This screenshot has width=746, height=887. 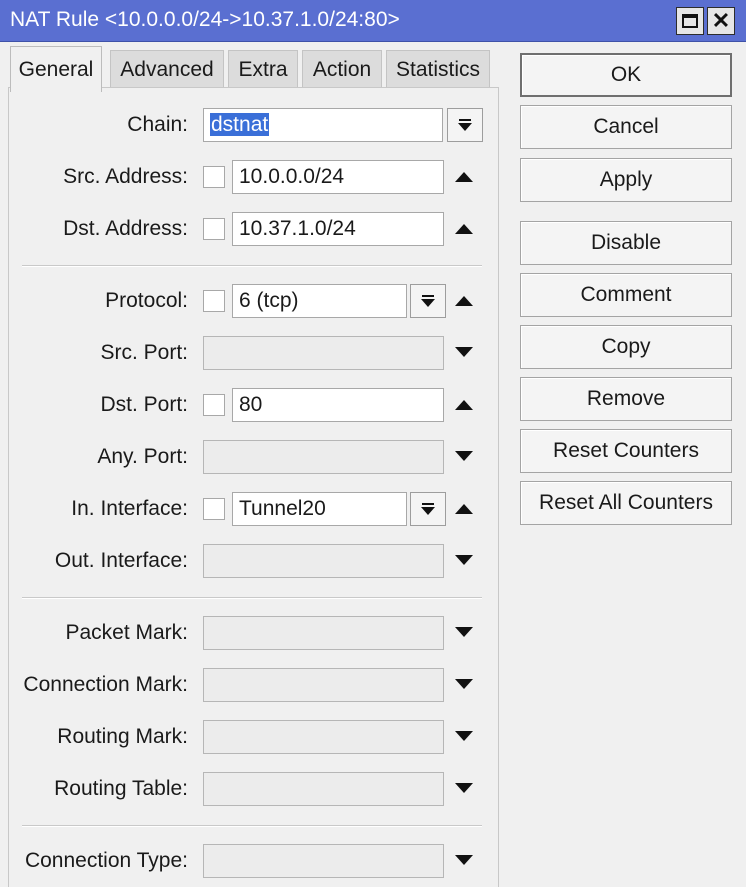 What do you see at coordinates (464, 352) in the screenshot?
I see `src-port-expand-arrow-icon` at bounding box center [464, 352].